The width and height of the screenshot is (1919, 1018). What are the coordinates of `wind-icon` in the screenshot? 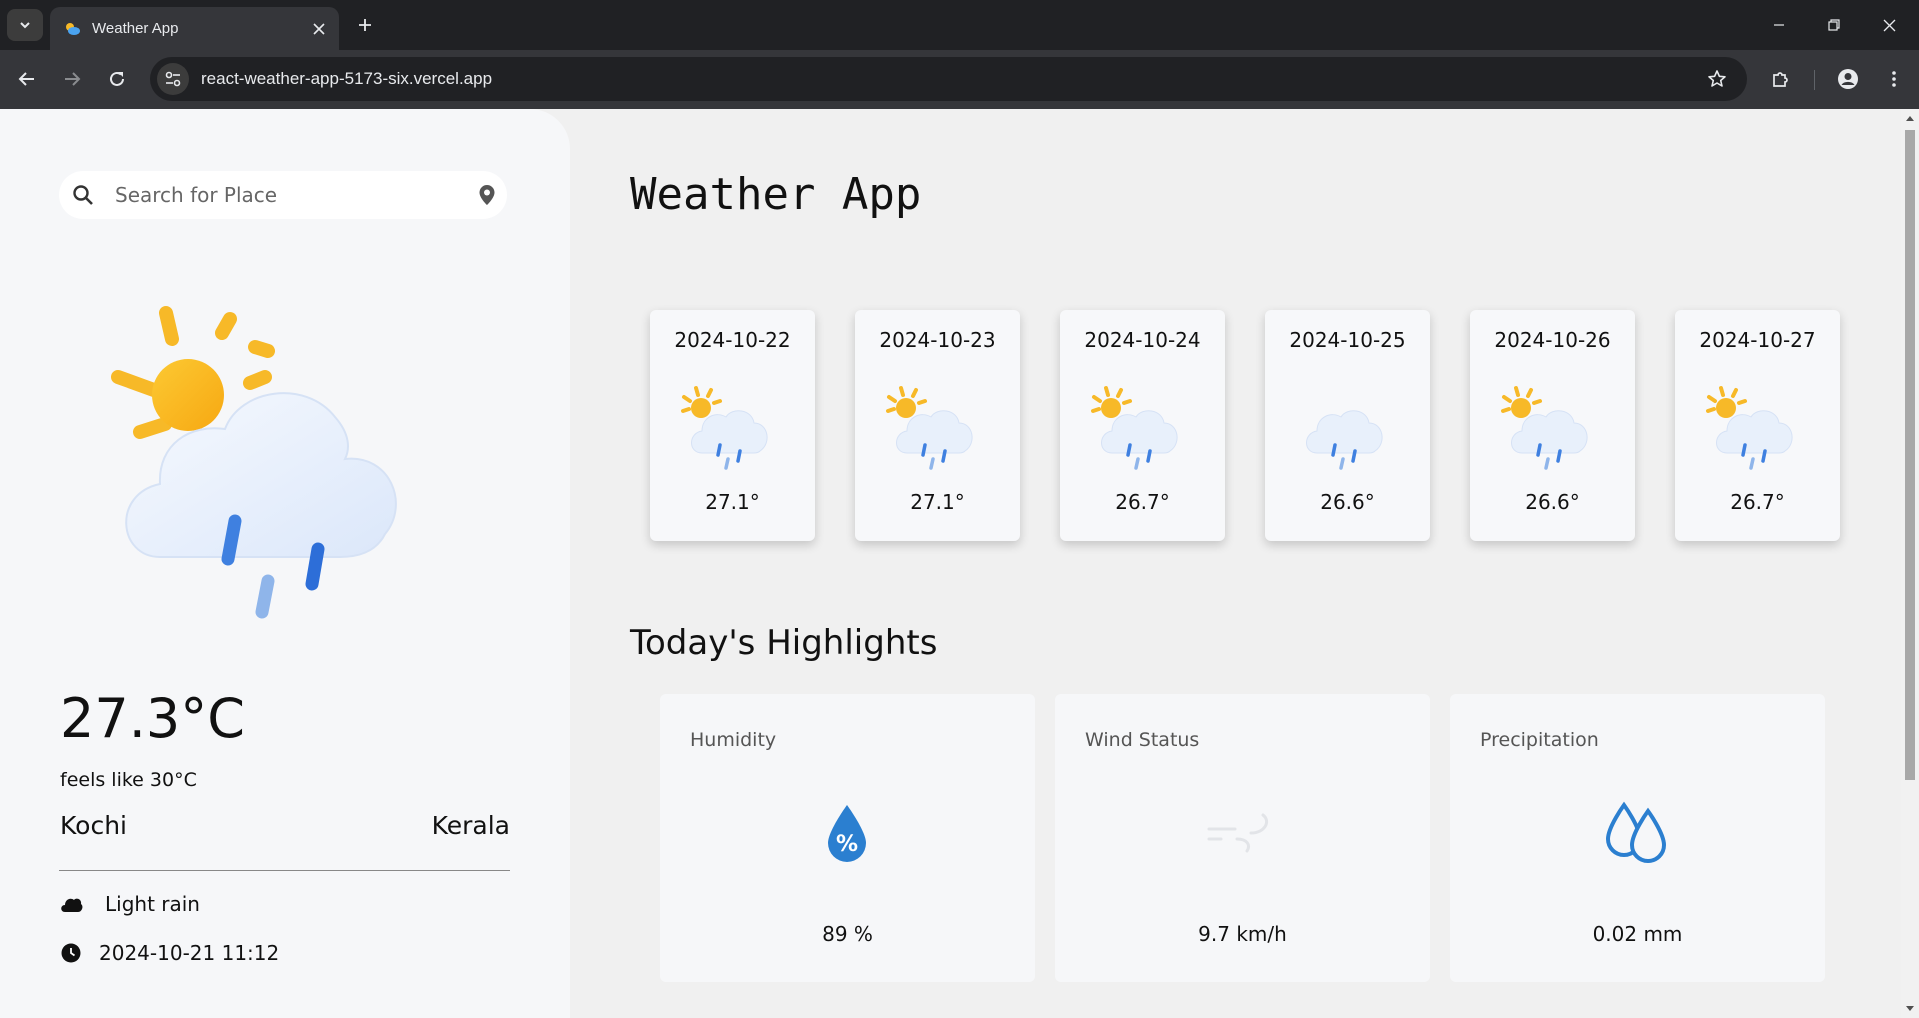 It's located at (1242, 834).